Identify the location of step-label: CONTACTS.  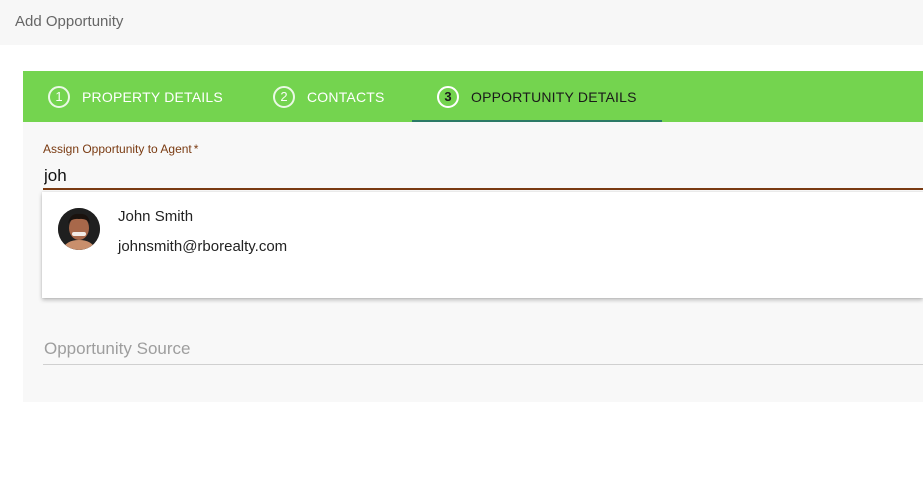
(346, 96).